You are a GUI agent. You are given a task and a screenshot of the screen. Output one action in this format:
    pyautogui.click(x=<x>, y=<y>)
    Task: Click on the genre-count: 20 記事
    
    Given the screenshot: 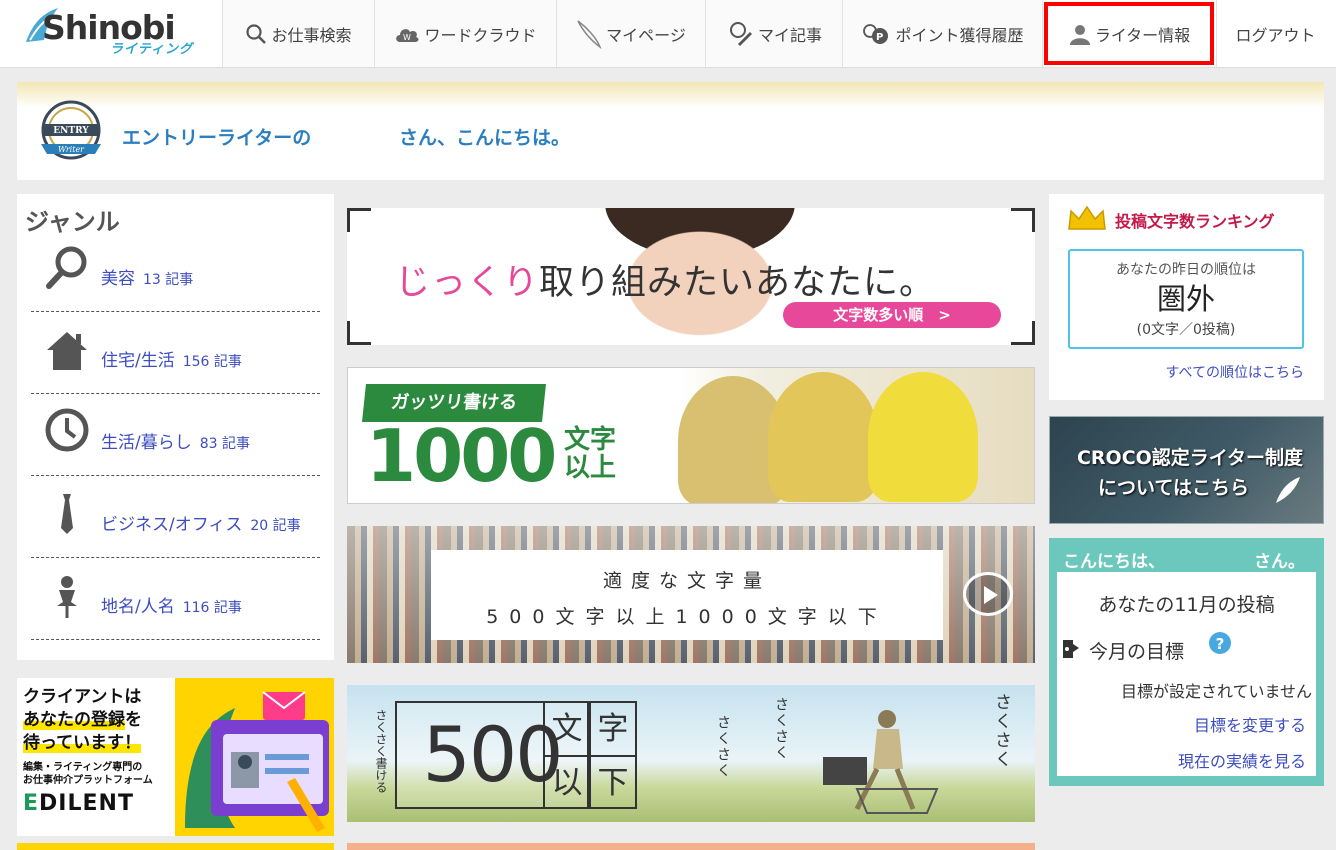 What is the action you would take?
    pyautogui.click(x=275, y=526)
    